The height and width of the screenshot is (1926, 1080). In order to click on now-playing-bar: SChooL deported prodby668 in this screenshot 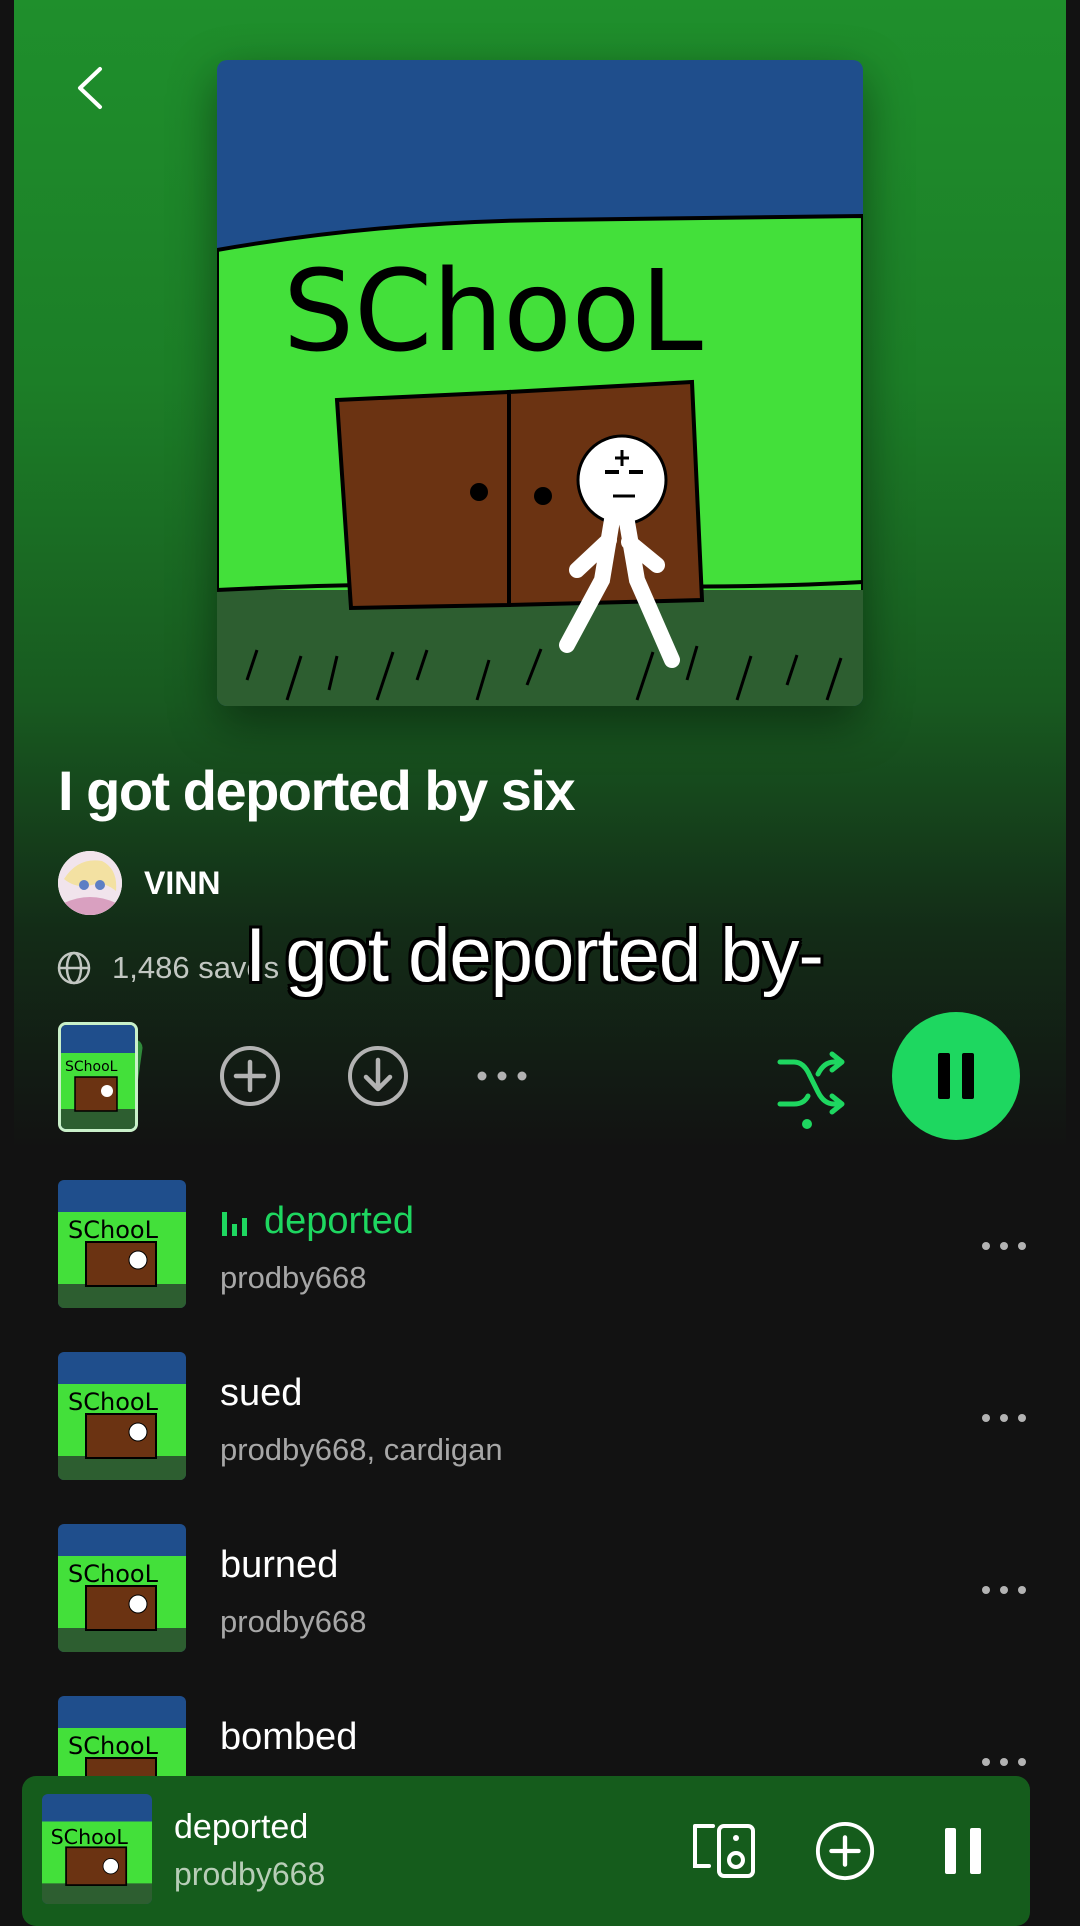, I will do `click(526, 1851)`.